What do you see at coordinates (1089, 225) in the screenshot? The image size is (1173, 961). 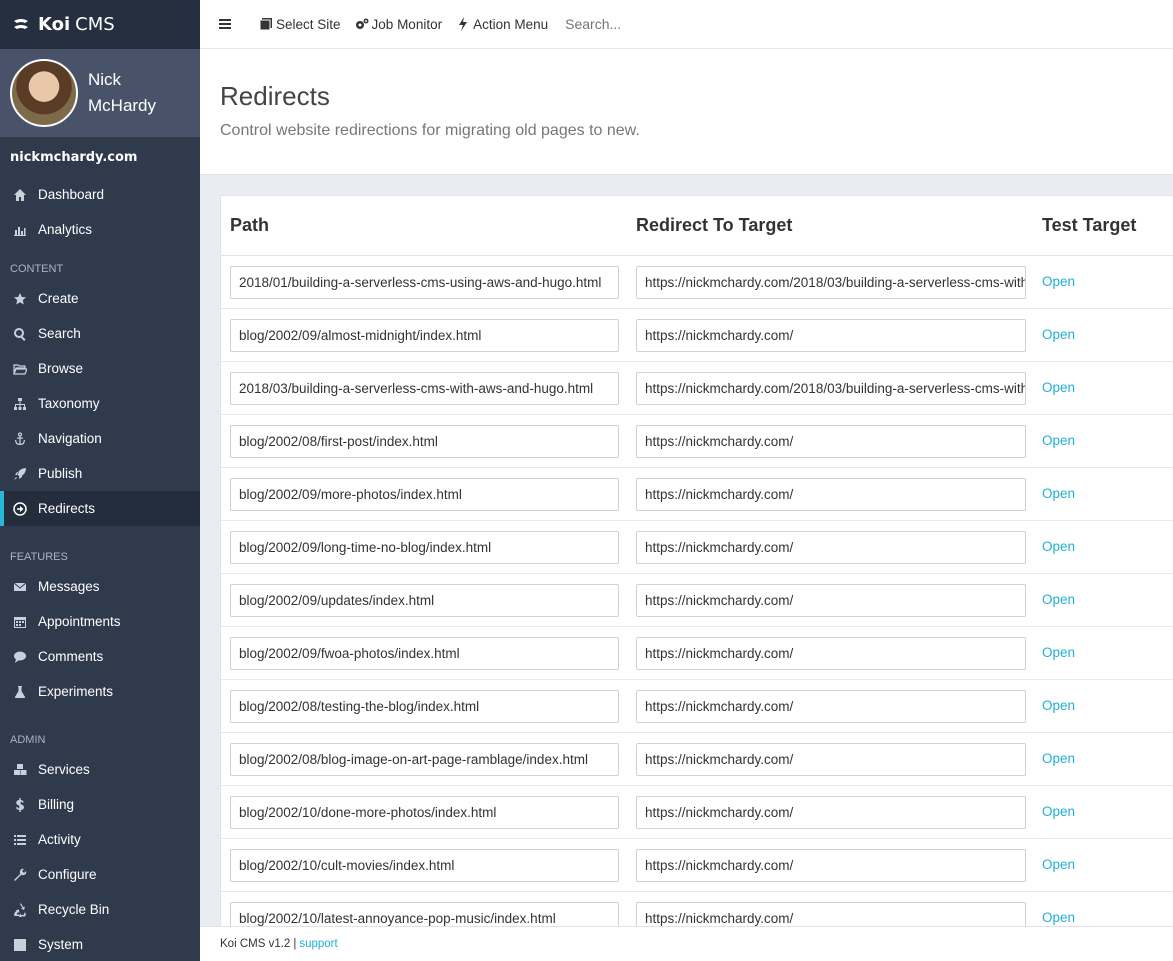 I see `header-test-target: Test Target` at bounding box center [1089, 225].